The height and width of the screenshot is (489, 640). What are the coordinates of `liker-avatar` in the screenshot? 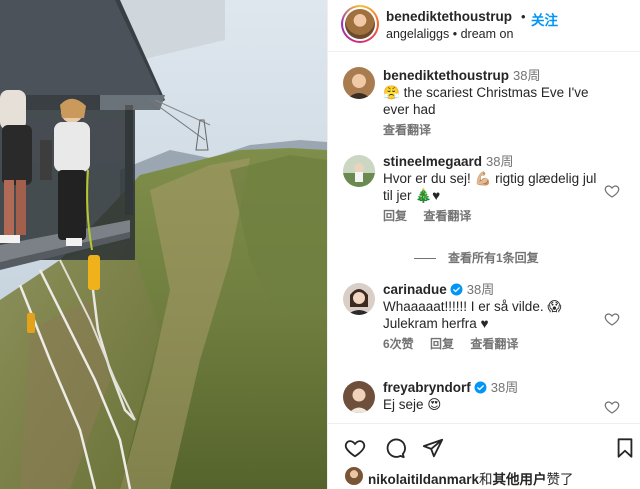 It's located at (354, 476).